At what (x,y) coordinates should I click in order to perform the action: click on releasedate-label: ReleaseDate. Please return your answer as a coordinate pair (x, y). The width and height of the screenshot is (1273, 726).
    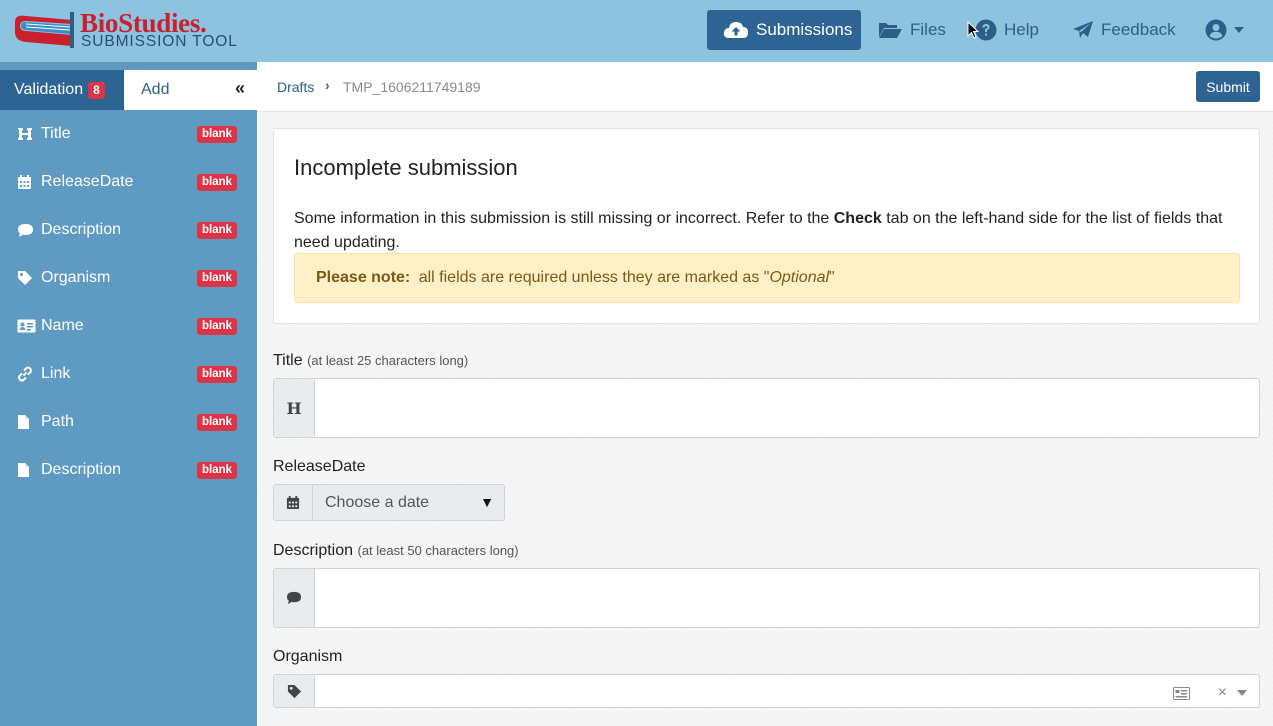
    Looking at the image, I should click on (319, 466).